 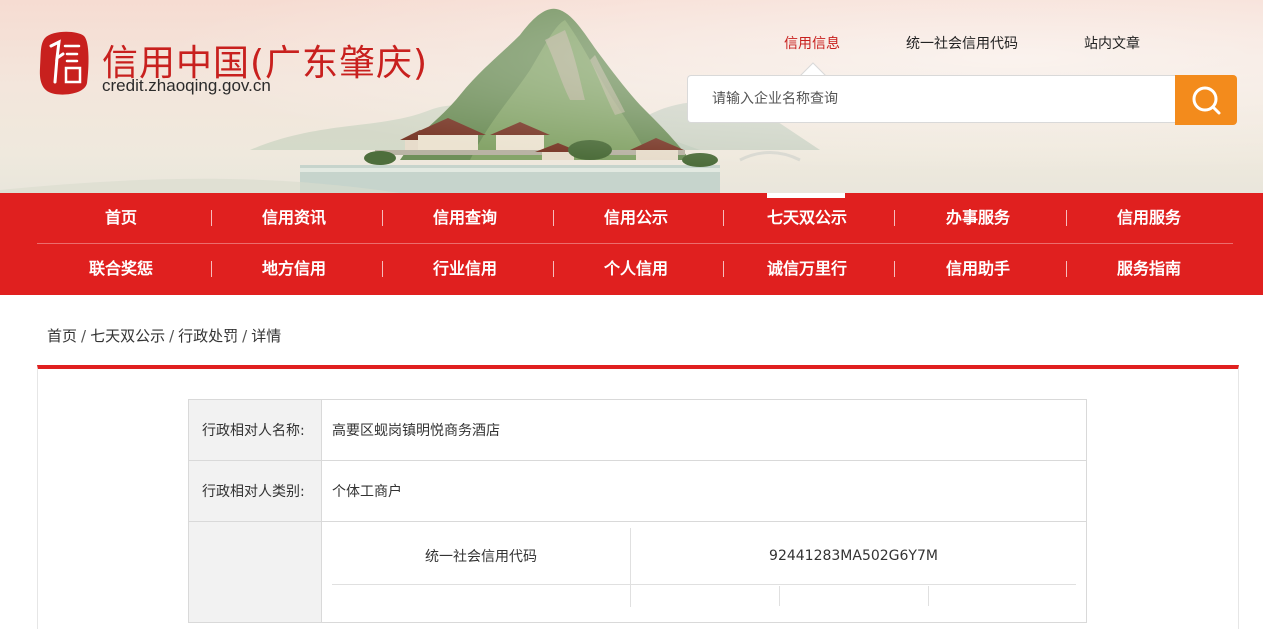 What do you see at coordinates (931, 99) in the screenshot?
I see `search-input` at bounding box center [931, 99].